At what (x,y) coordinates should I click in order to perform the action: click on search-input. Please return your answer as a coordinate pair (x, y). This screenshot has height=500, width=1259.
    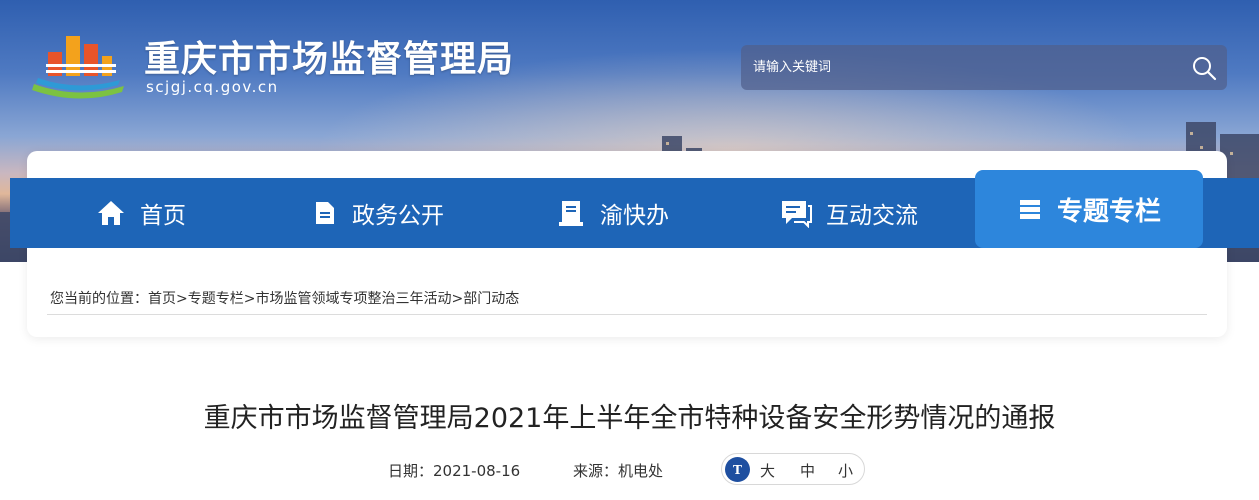
    Looking at the image, I should click on (963, 67).